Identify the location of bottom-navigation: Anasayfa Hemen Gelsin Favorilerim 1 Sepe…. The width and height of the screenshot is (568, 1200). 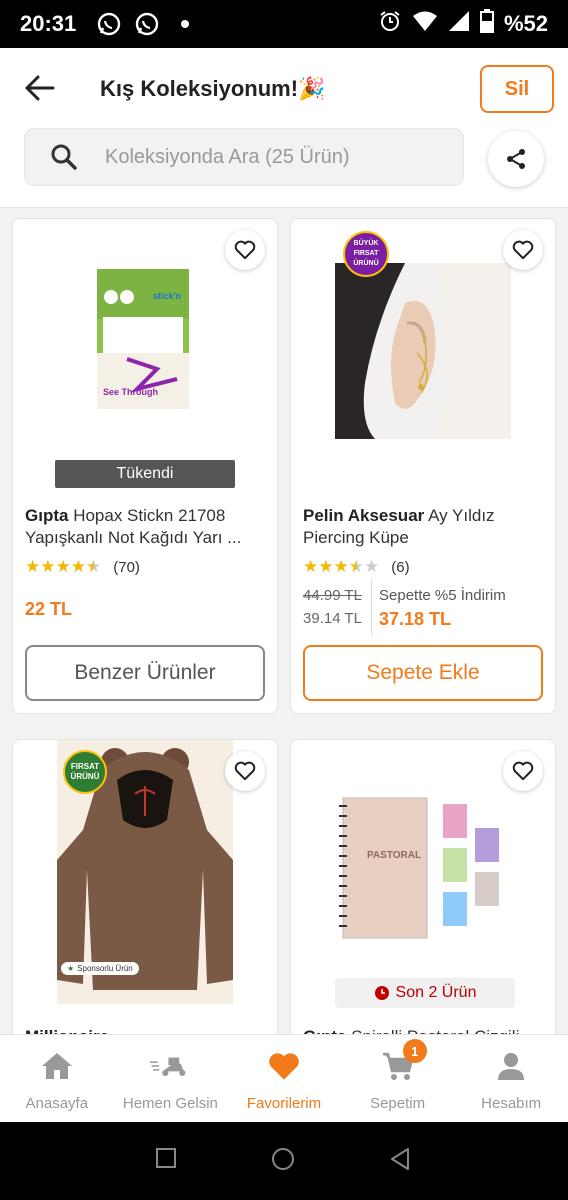
(284, 1078).